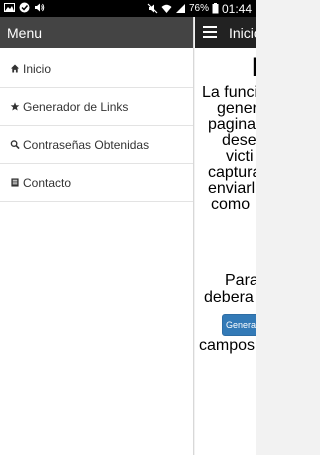 This screenshot has width=320, height=455. What do you see at coordinates (15, 182) in the screenshot?
I see `book-icon` at bounding box center [15, 182].